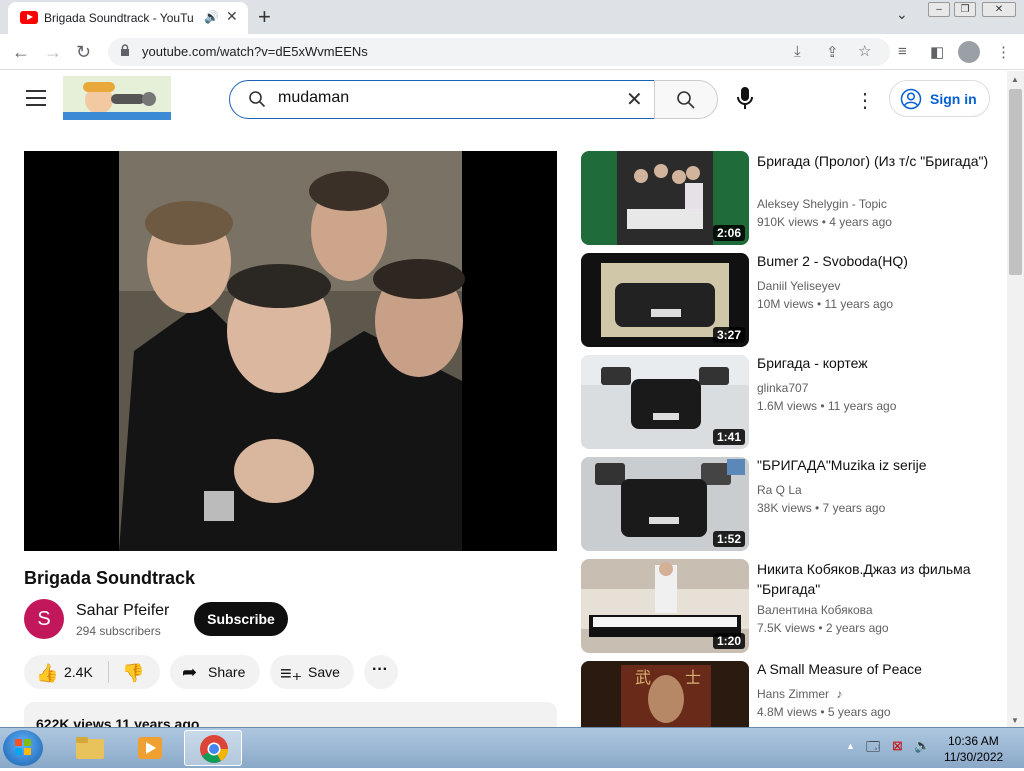 Image resolution: width=1024 pixels, height=771 pixels. Describe the element at coordinates (122, 611) in the screenshot. I see `channel-name: Sahar Pfeifer` at that location.